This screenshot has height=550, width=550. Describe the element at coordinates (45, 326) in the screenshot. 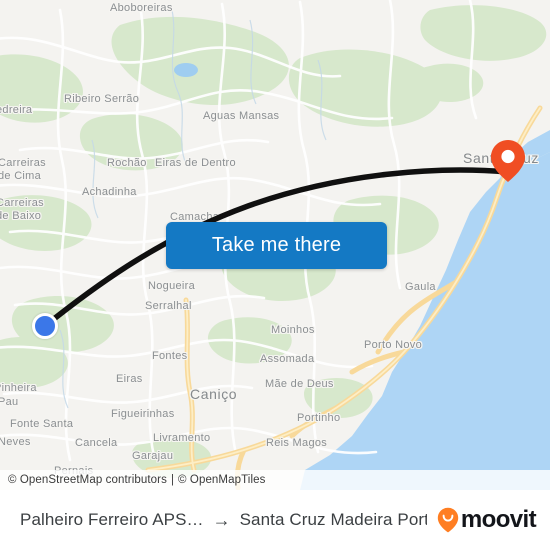

I see `origin-marker` at that location.